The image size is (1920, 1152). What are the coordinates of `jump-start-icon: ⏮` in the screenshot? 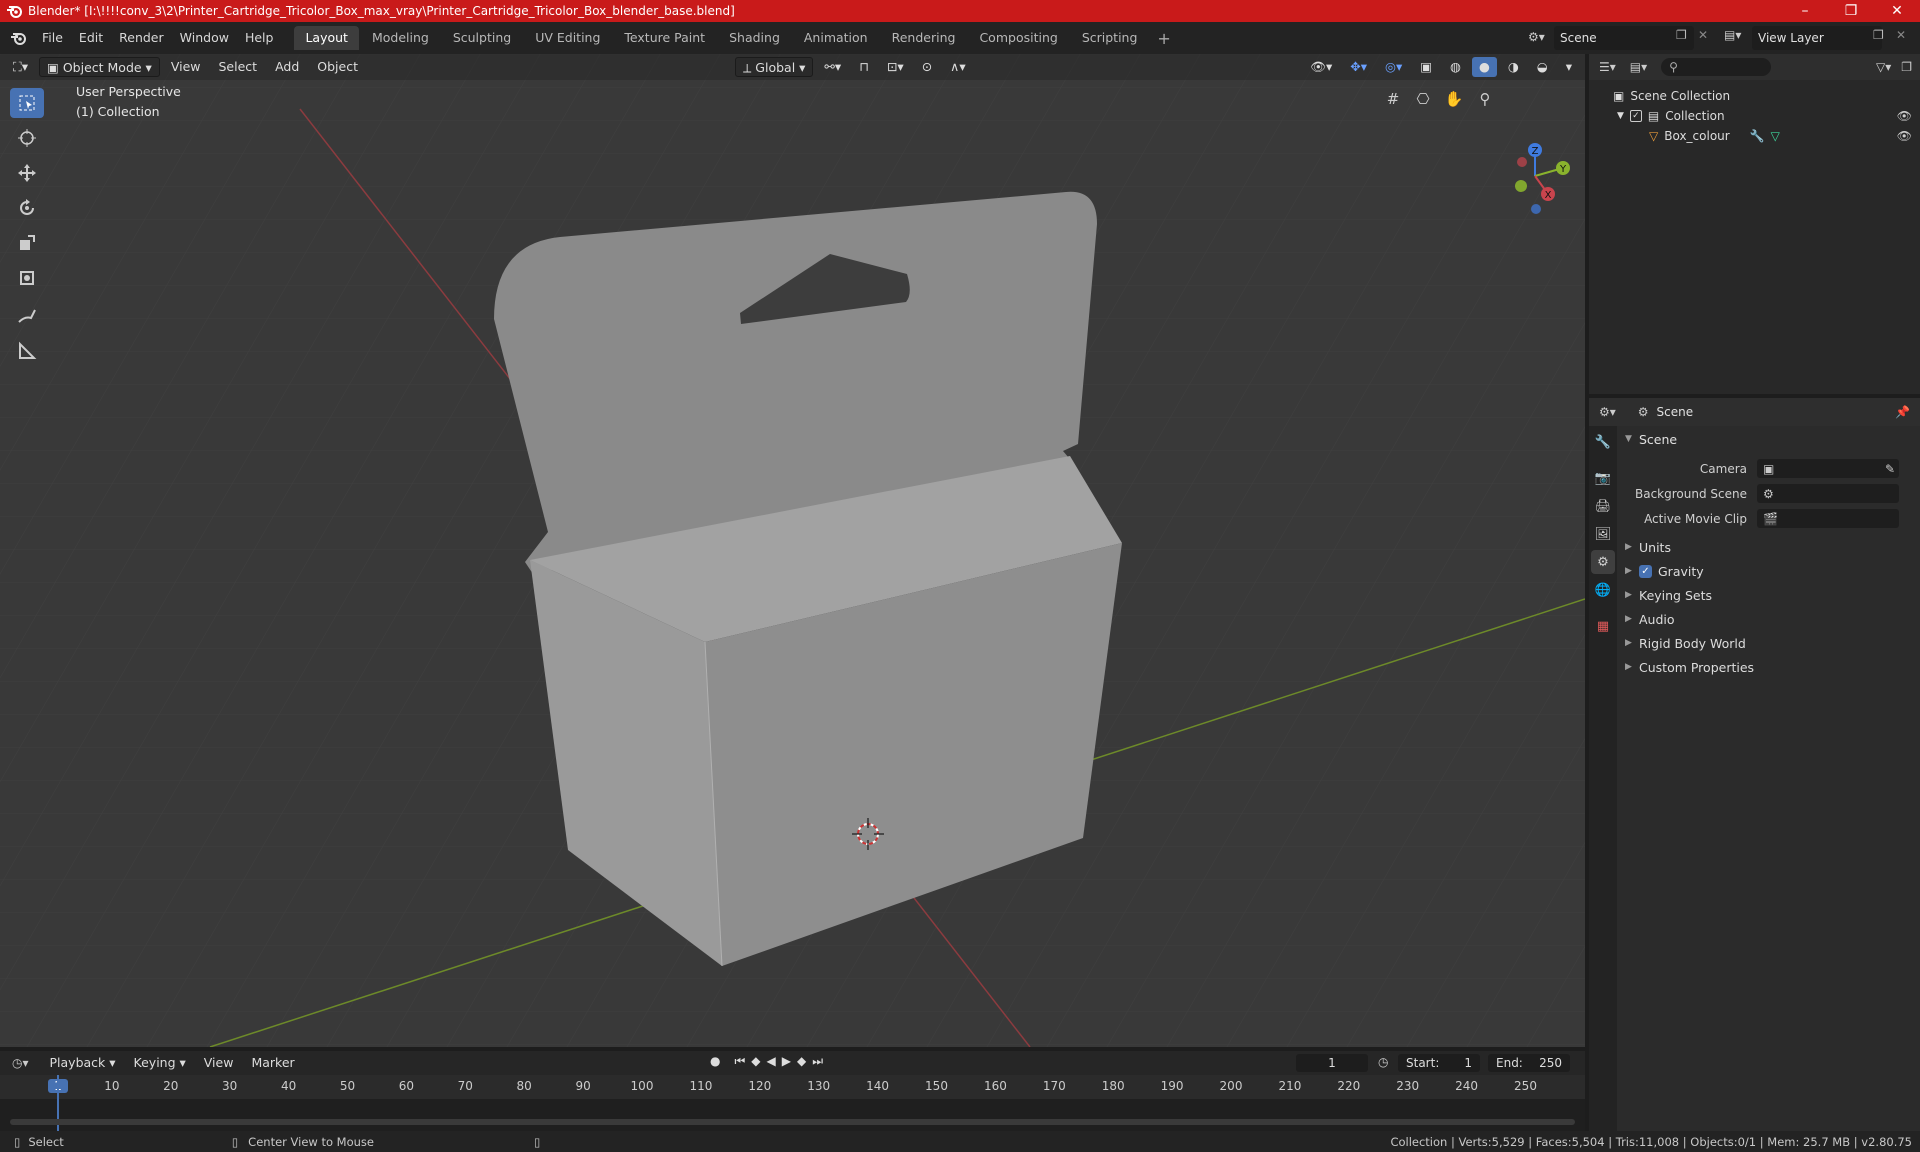 It's located at (739, 1061).